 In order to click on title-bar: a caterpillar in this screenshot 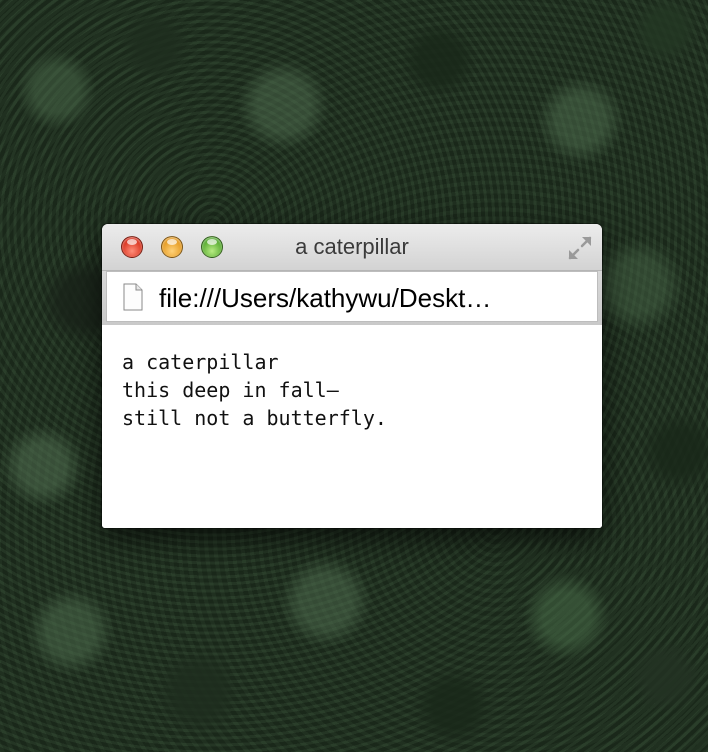, I will do `click(352, 247)`.